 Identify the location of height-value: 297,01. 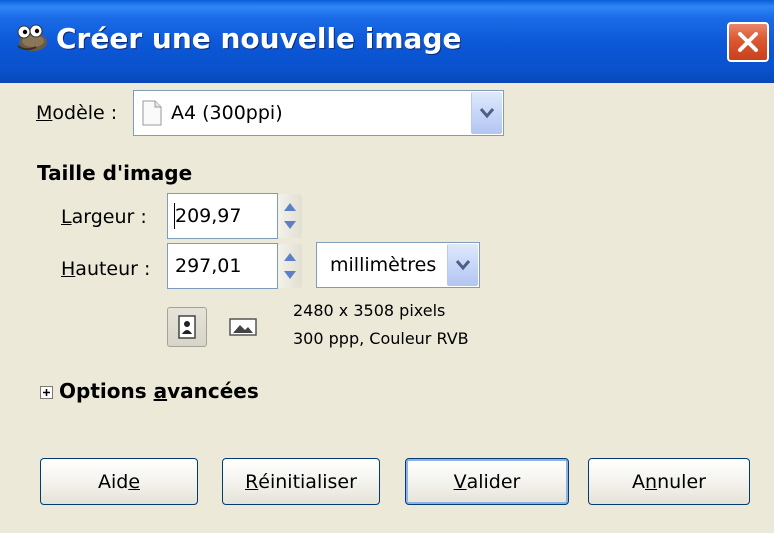
(208, 266).